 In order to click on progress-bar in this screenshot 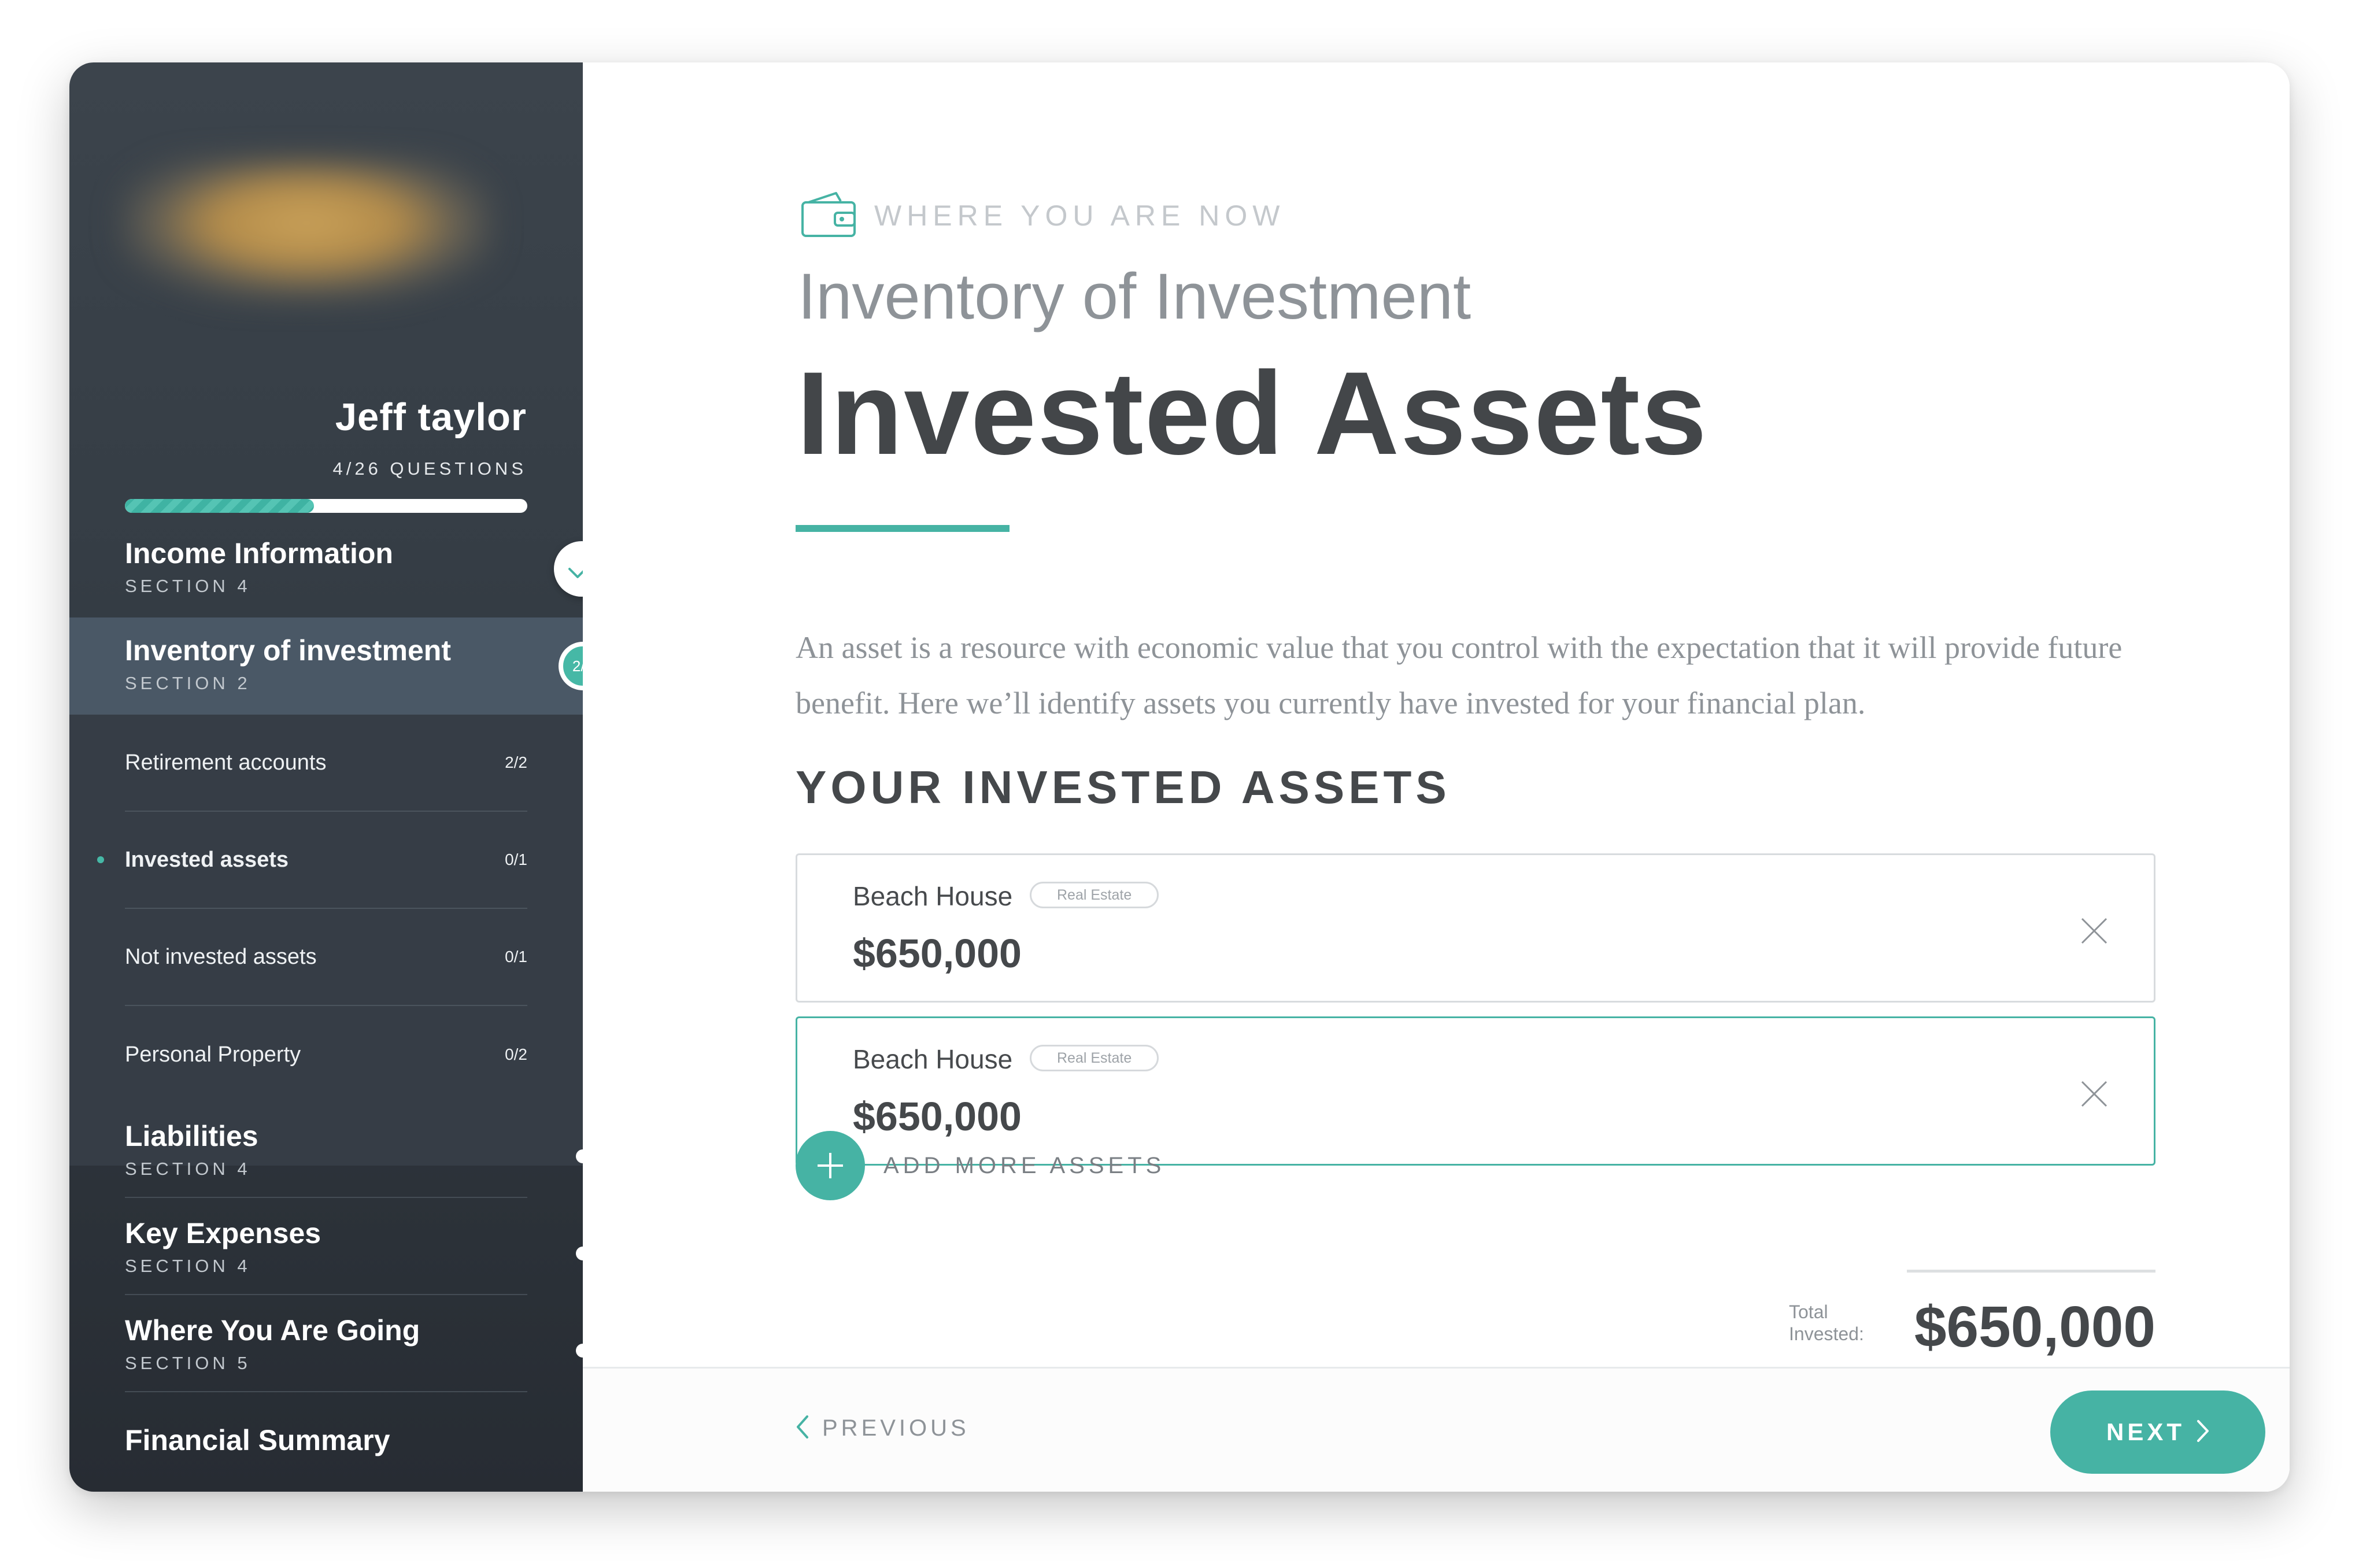, I will do `click(326, 506)`.